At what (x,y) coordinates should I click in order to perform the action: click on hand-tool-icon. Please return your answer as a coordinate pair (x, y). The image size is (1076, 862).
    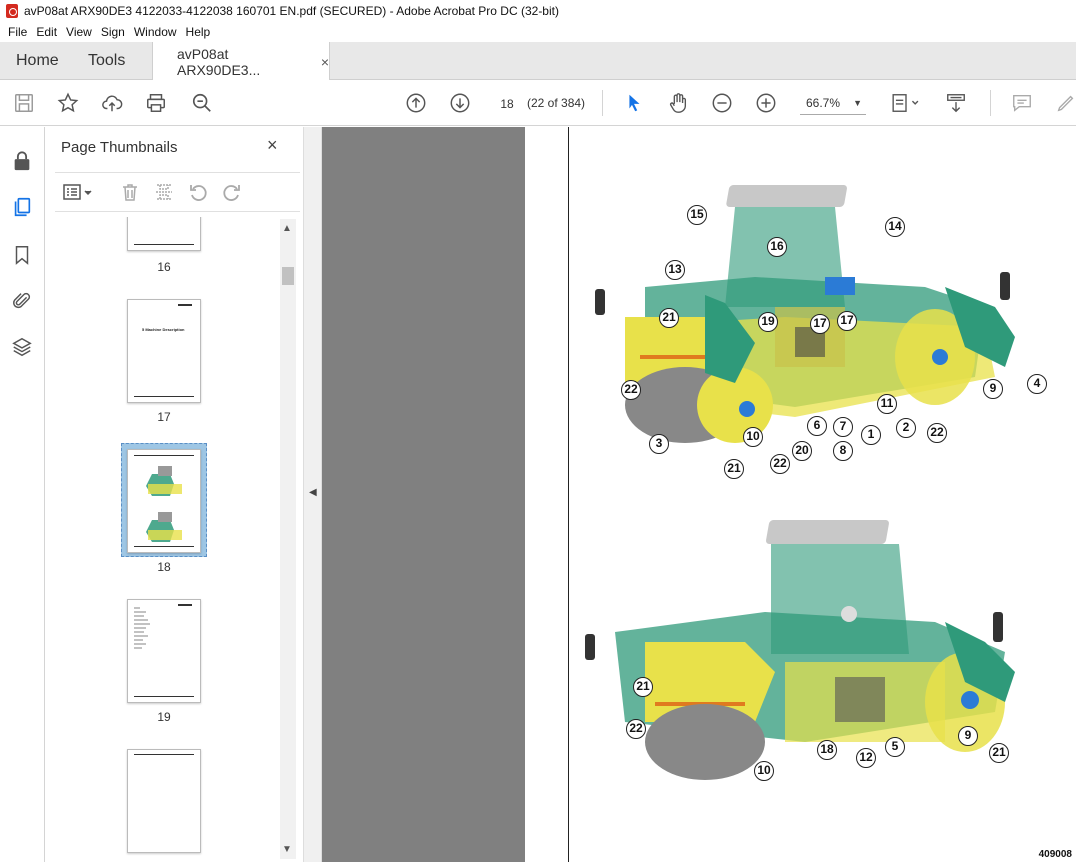
    Looking at the image, I should click on (678, 103).